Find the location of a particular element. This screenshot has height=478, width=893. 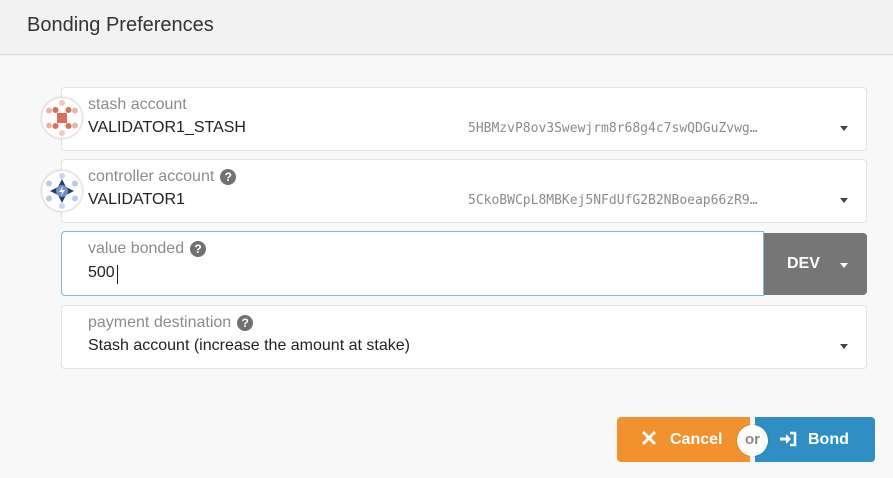

sign-in-icon is located at coordinates (788, 441).